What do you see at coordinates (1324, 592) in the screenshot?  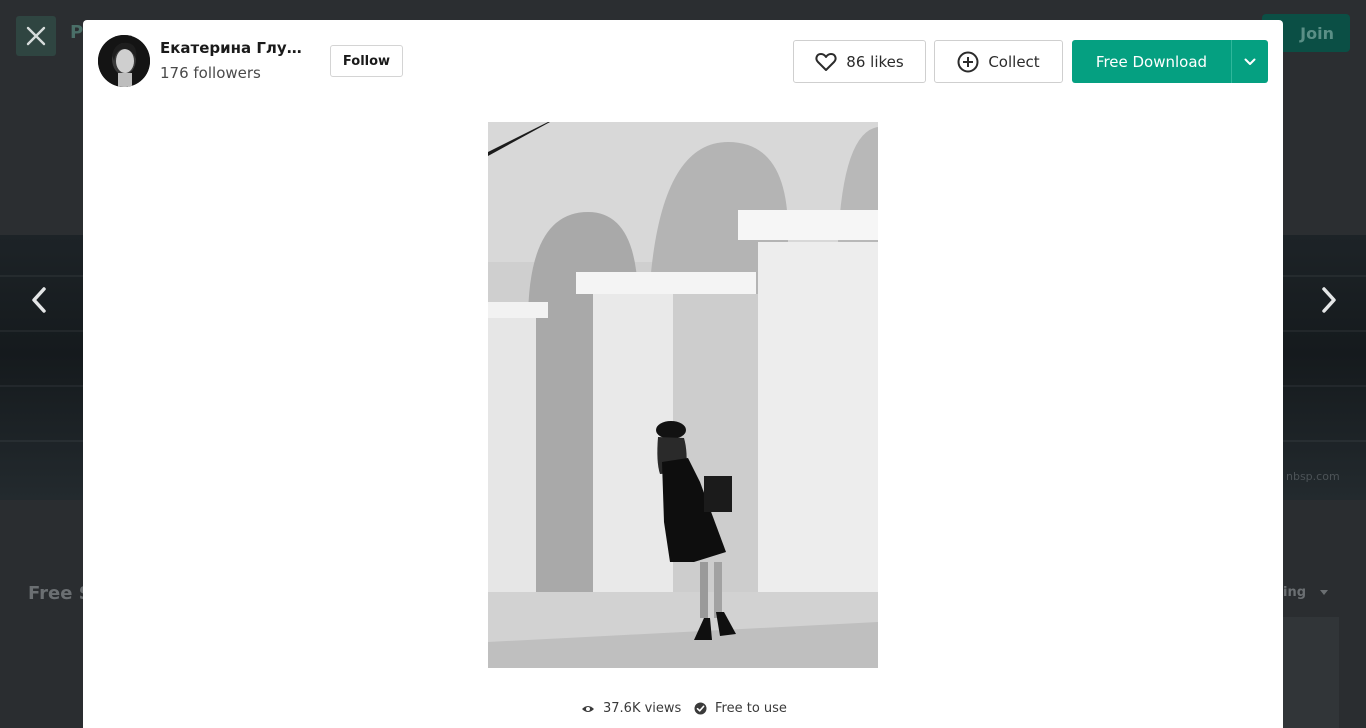 I see `caret-down-icon` at bounding box center [1324, 592].